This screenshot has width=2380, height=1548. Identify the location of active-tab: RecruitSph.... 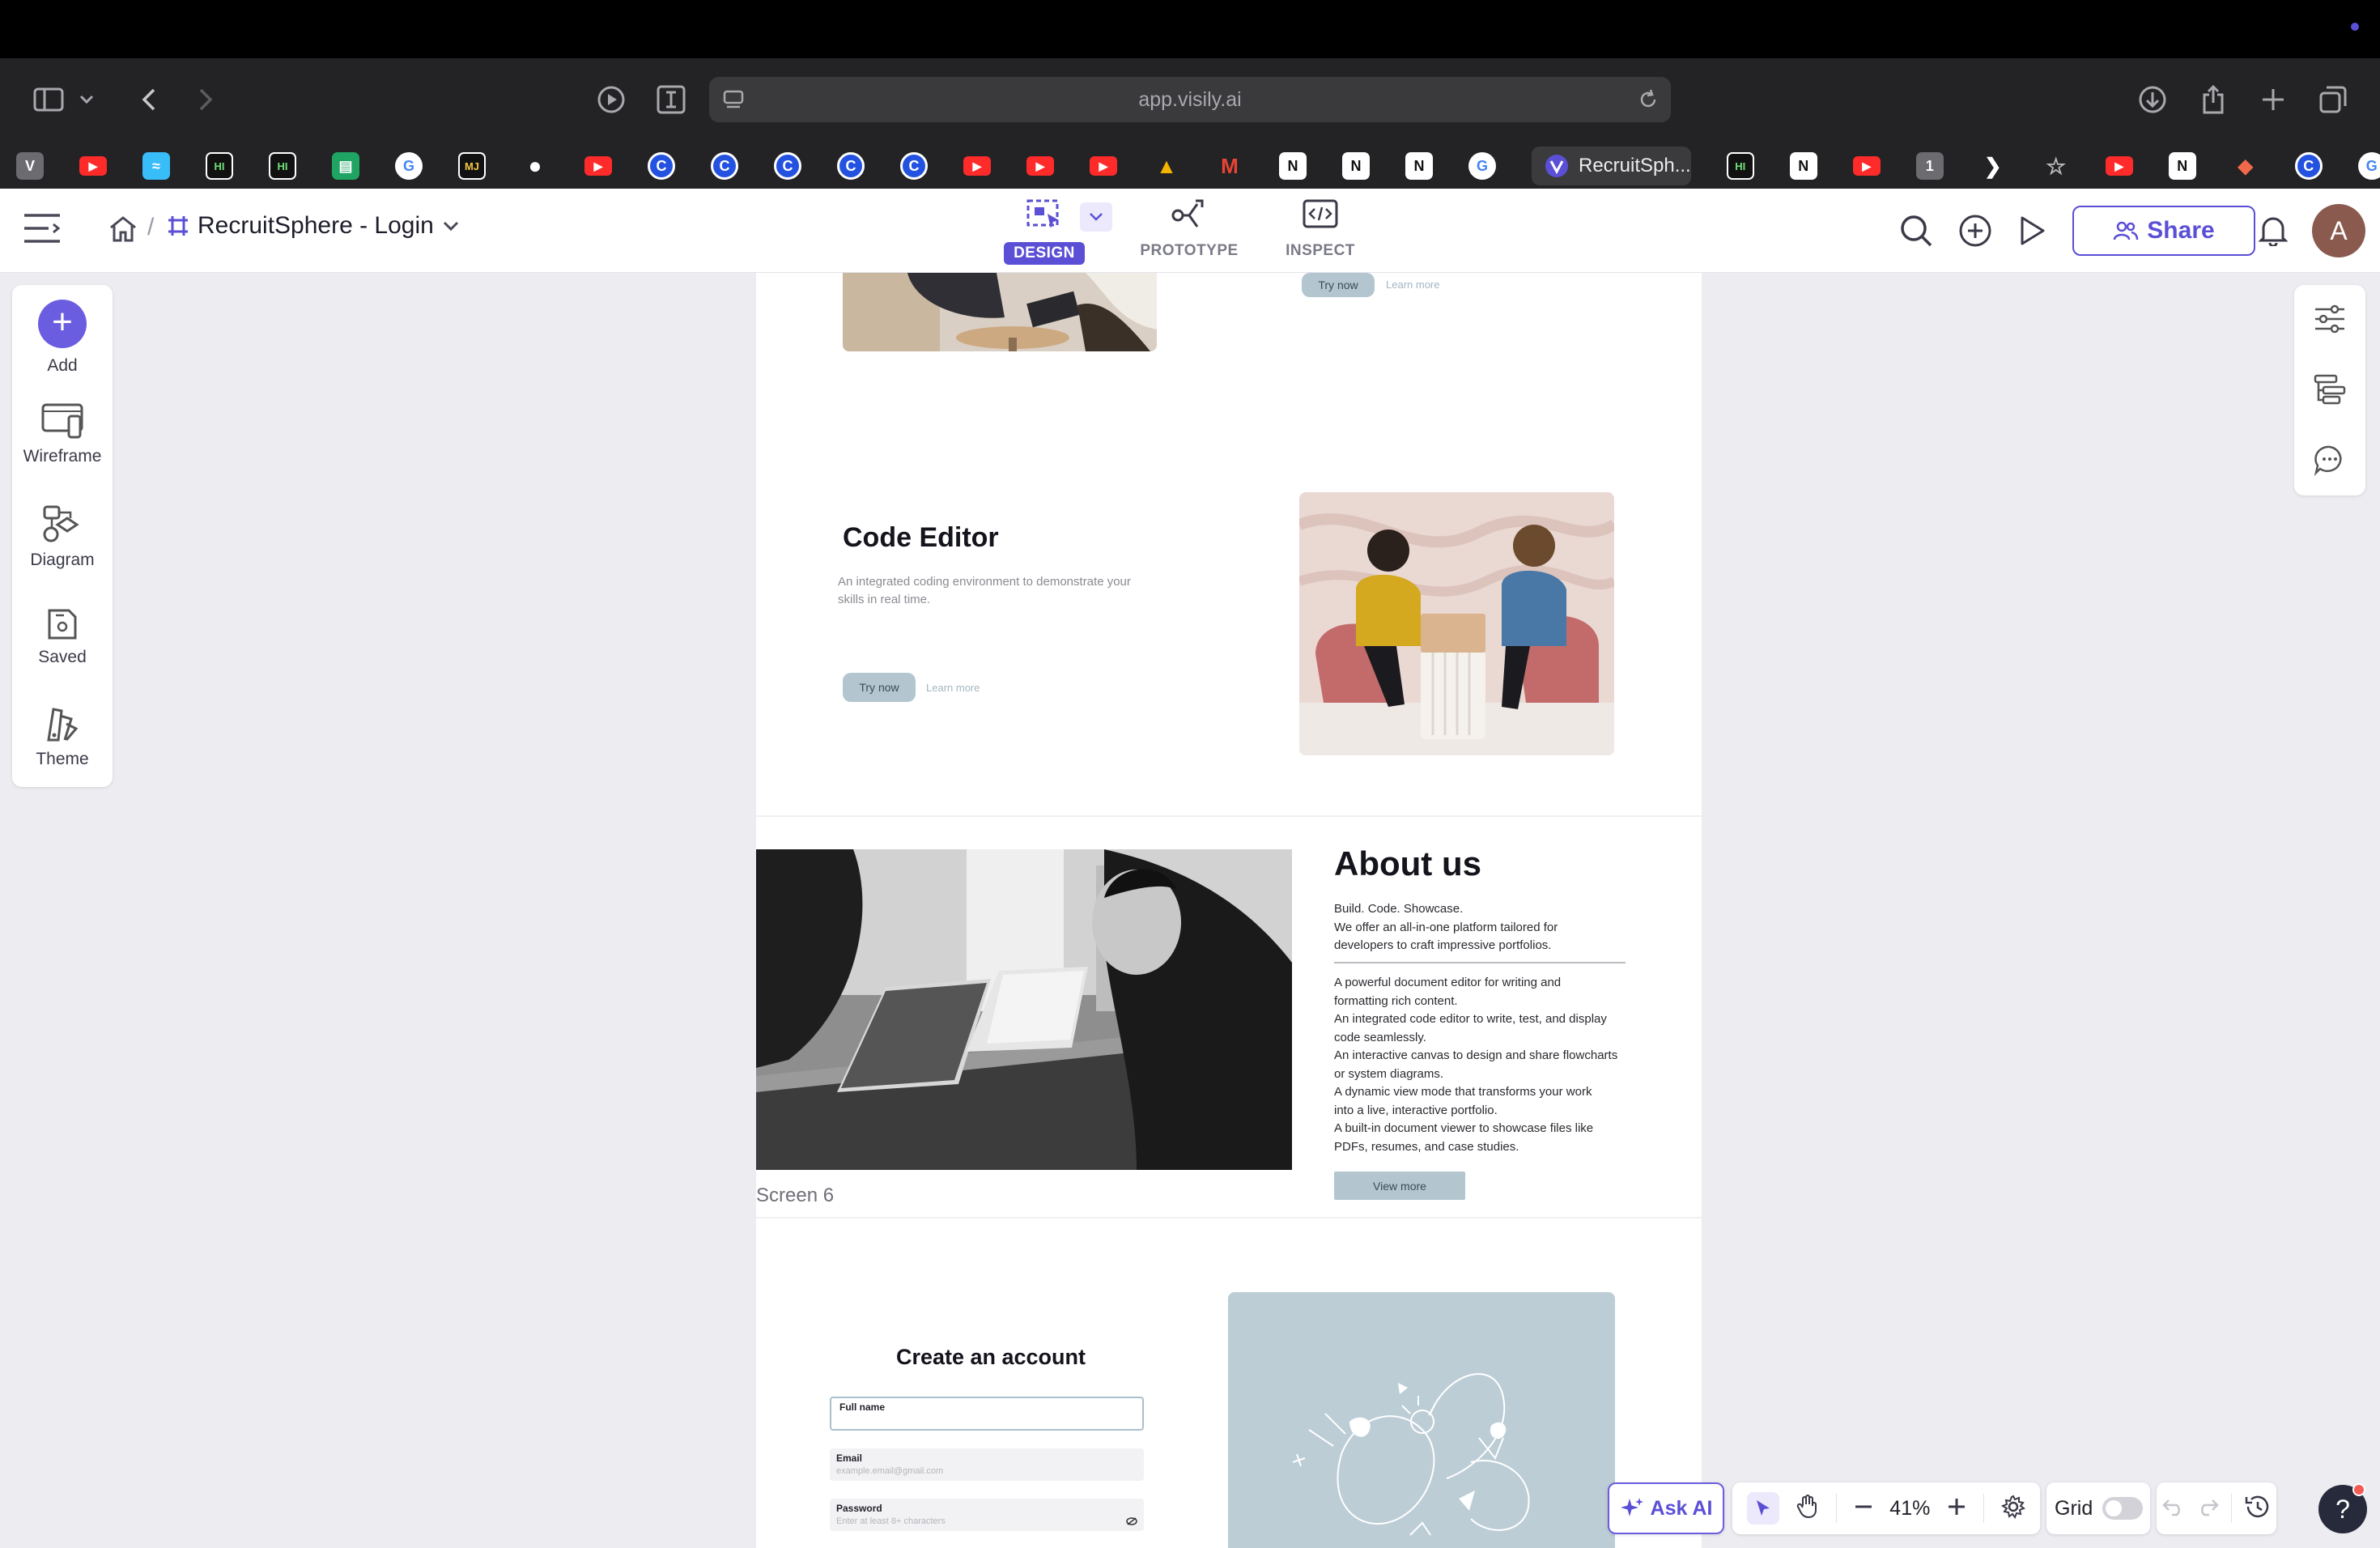
(1611, 166).